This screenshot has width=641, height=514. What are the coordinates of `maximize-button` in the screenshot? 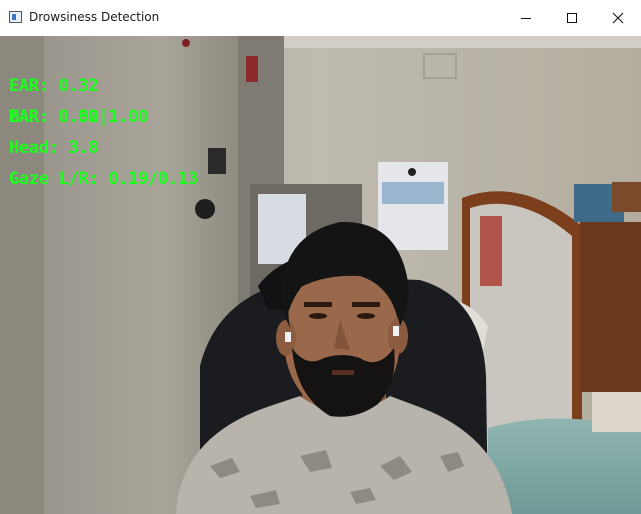 It's located at (572, 18).